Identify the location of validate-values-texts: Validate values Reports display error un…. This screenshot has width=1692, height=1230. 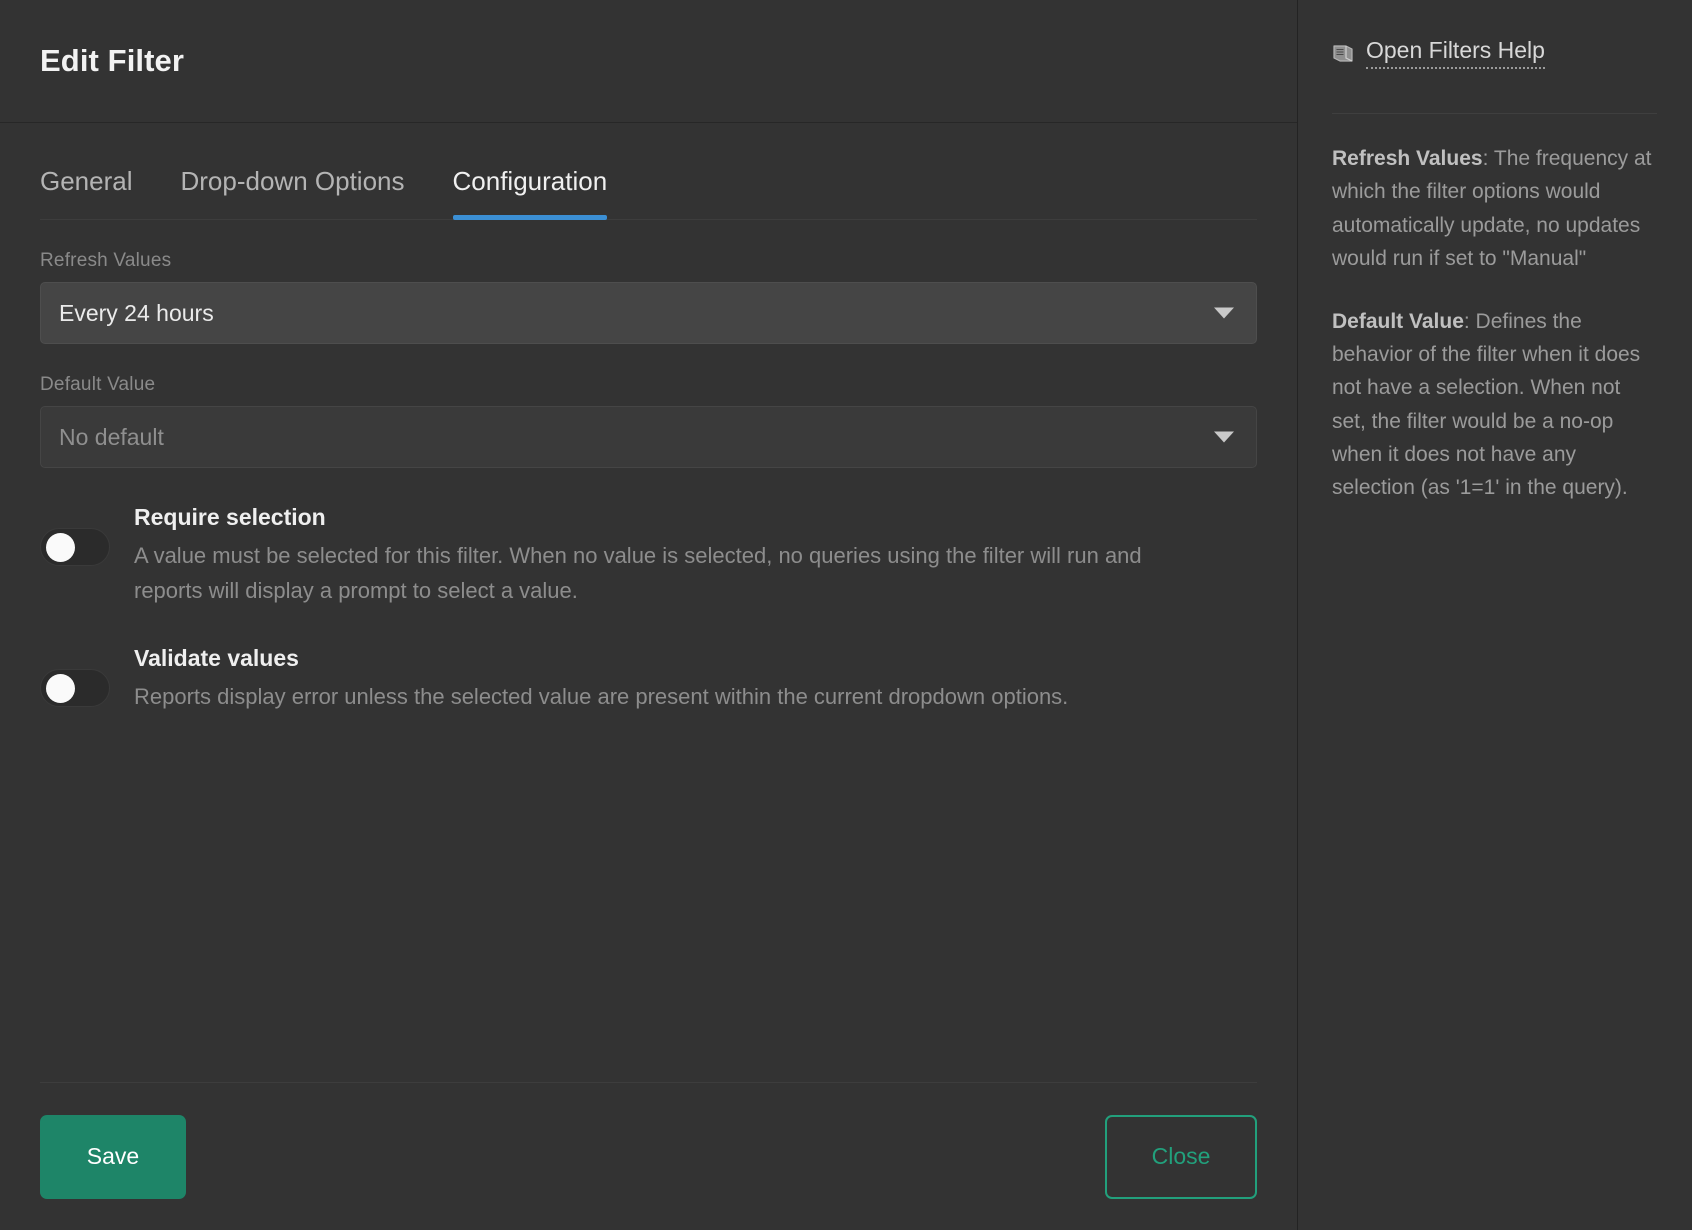
(649, 680).